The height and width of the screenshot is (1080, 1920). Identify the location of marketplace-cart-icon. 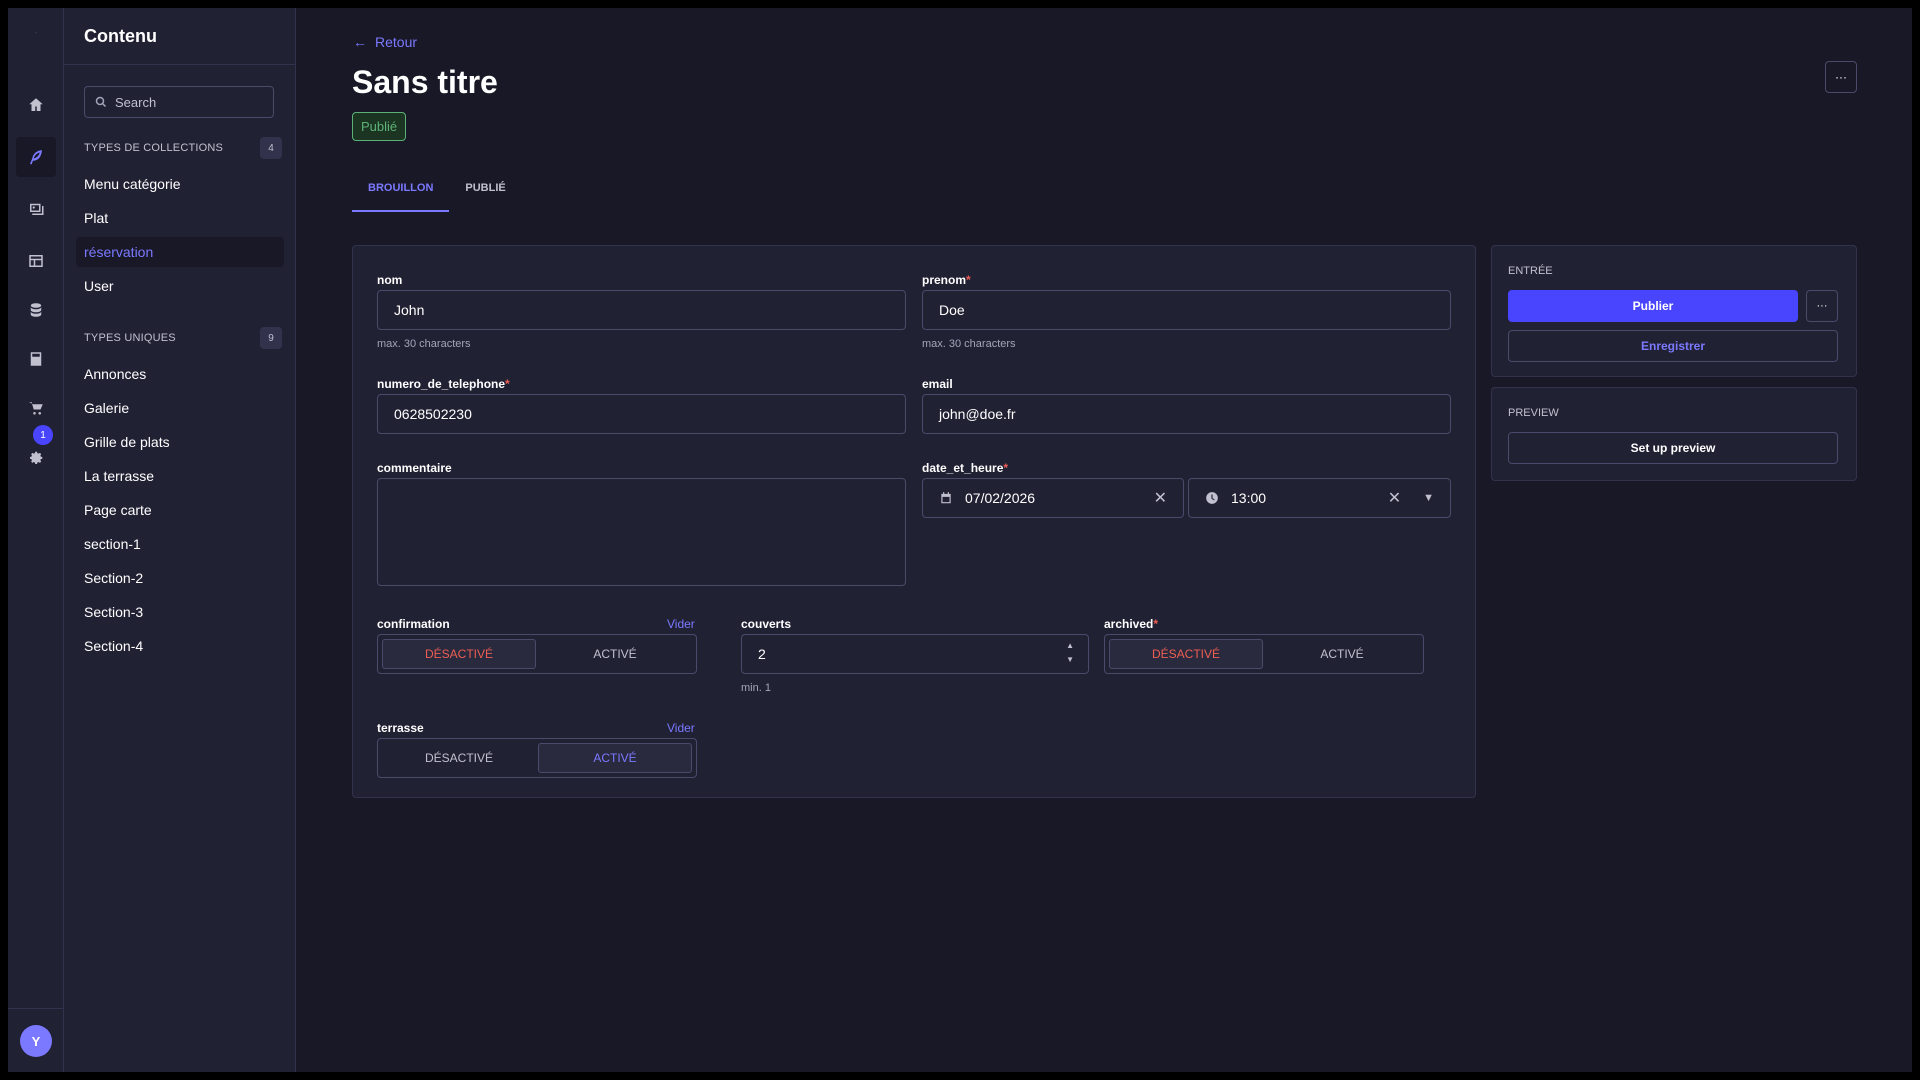
(36, 408).